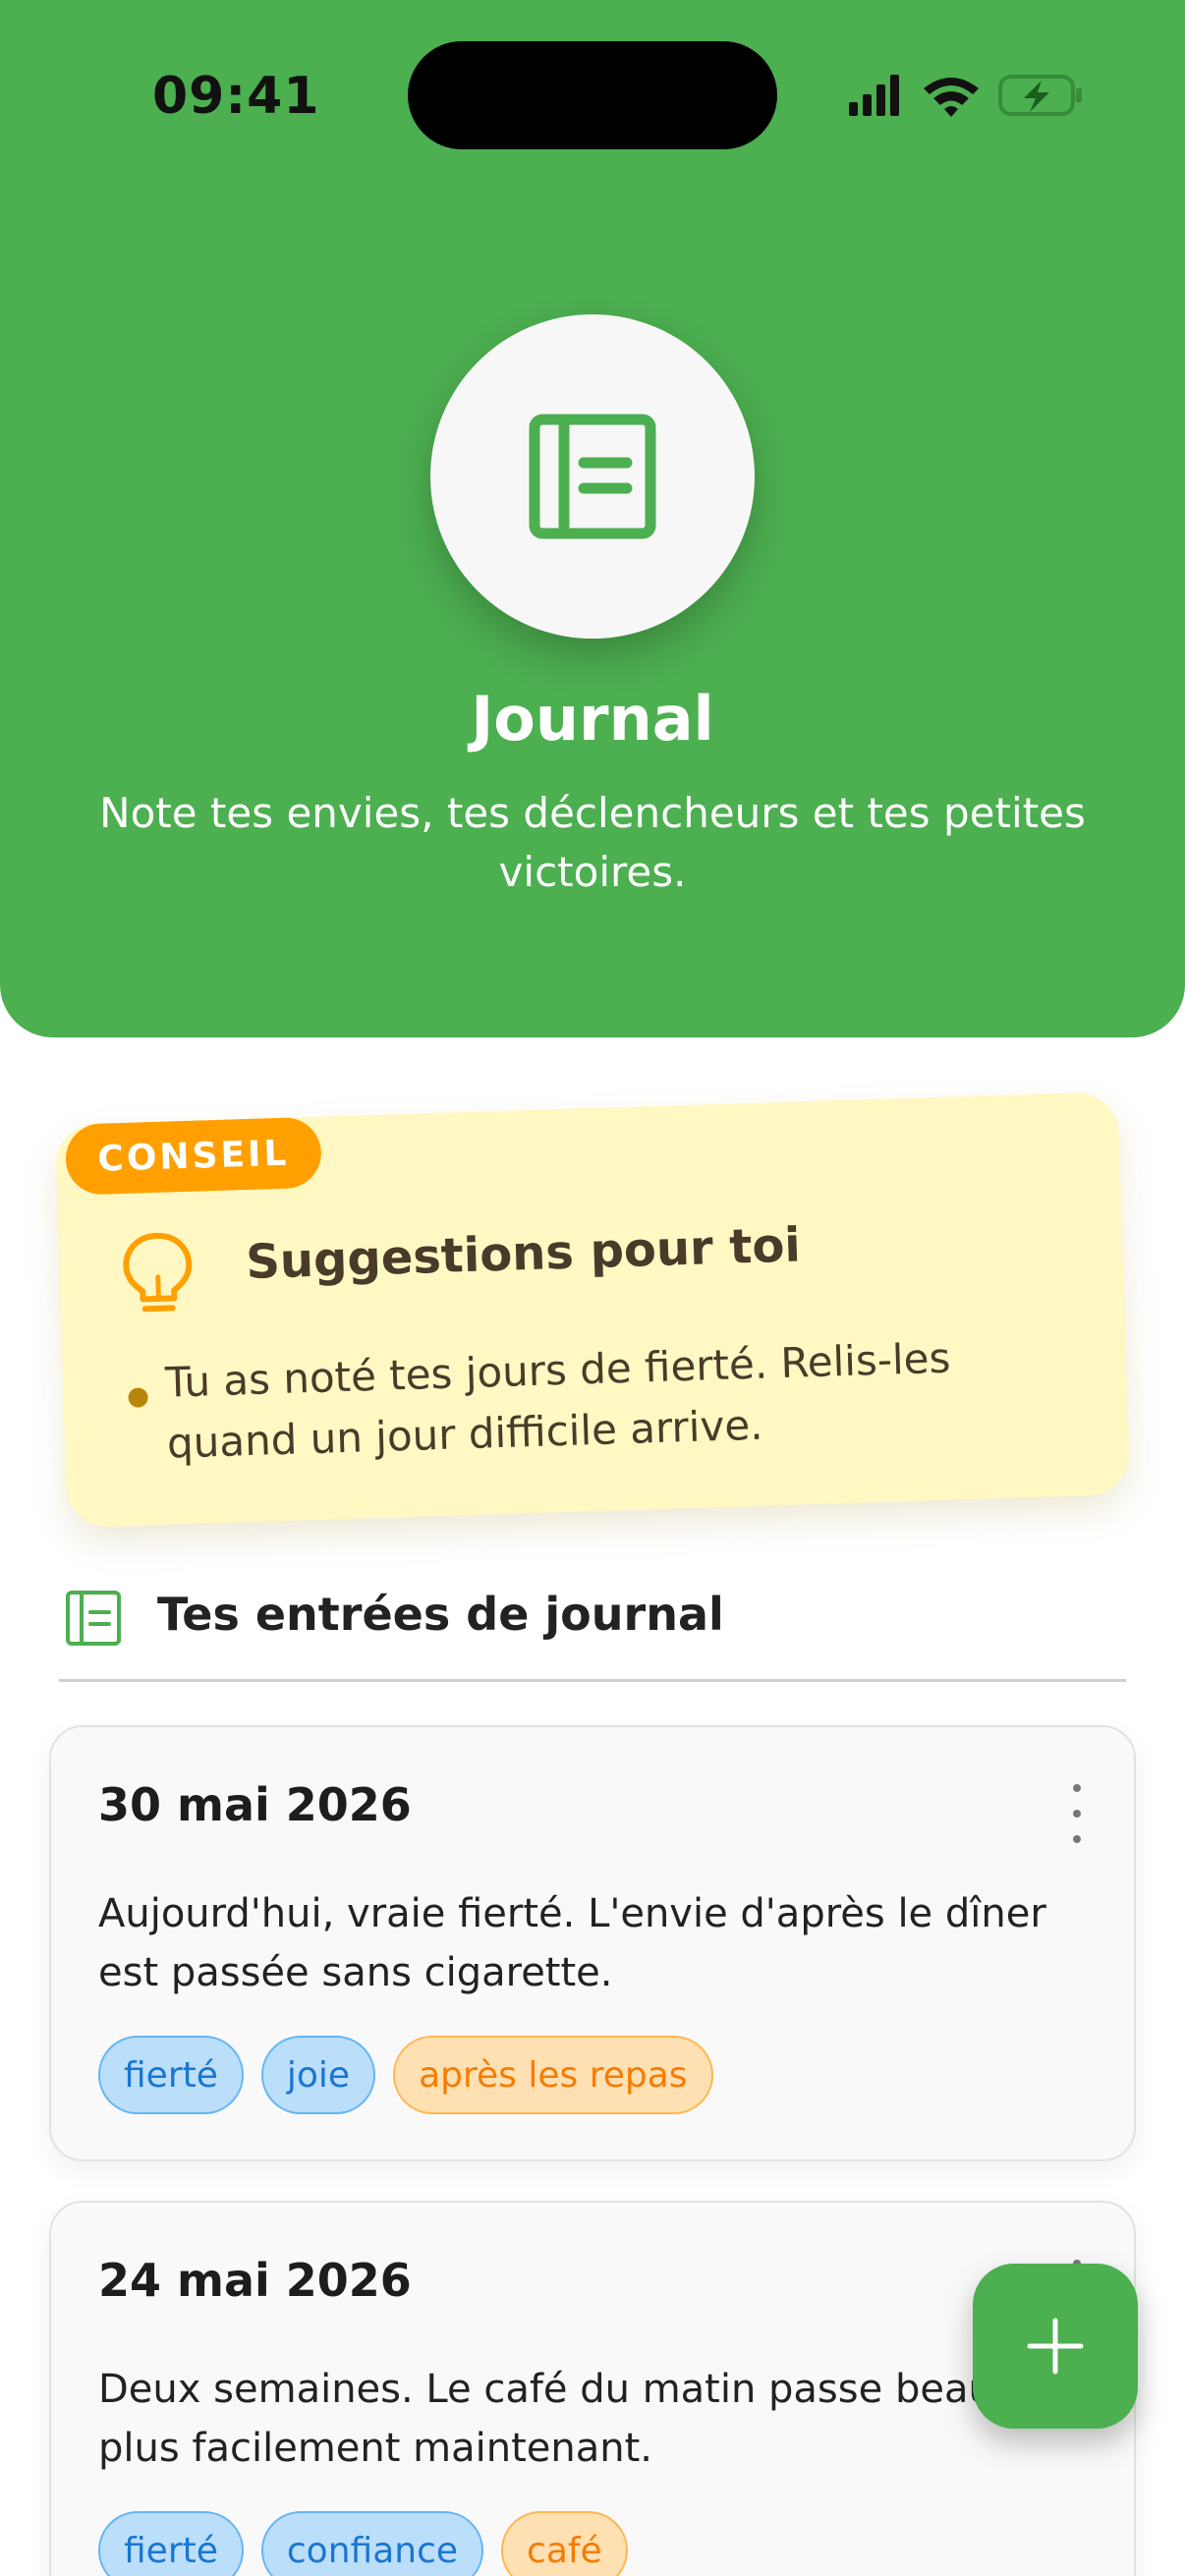  Describe the element at coordinates (553, 2075) in the screenshot. I see `tag-trigger: après les repas` at that location.